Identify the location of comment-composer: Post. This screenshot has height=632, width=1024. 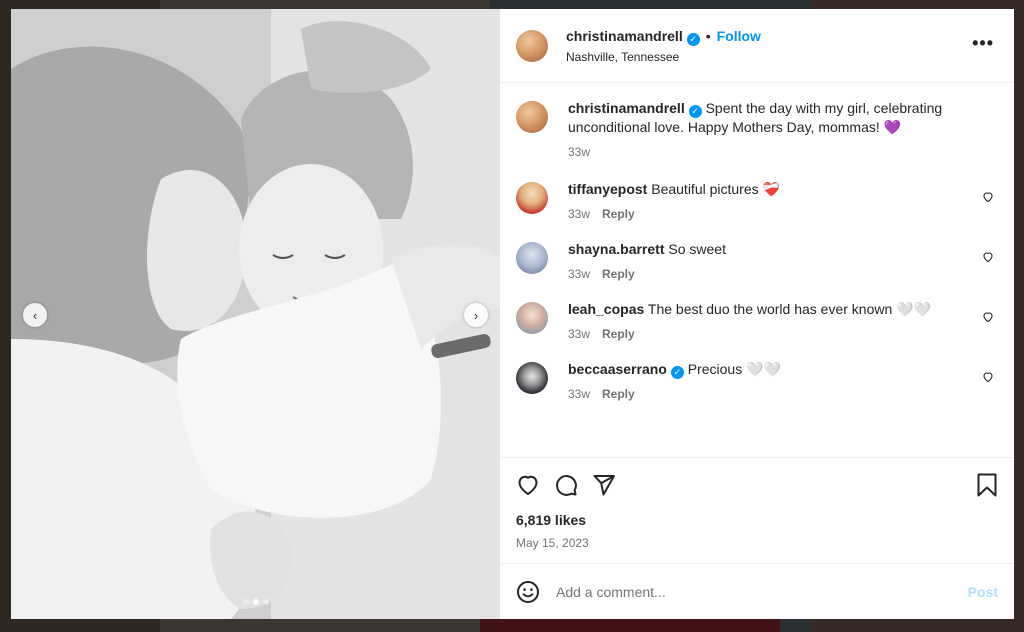
(757, 591).